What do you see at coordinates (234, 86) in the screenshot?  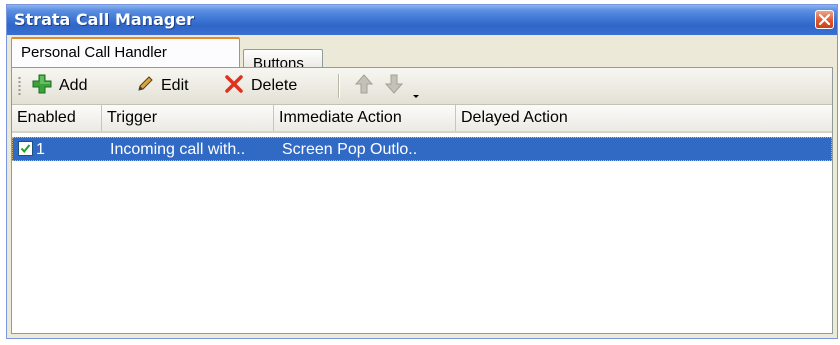 I see `x-icon` at bounding box center [234, 86].